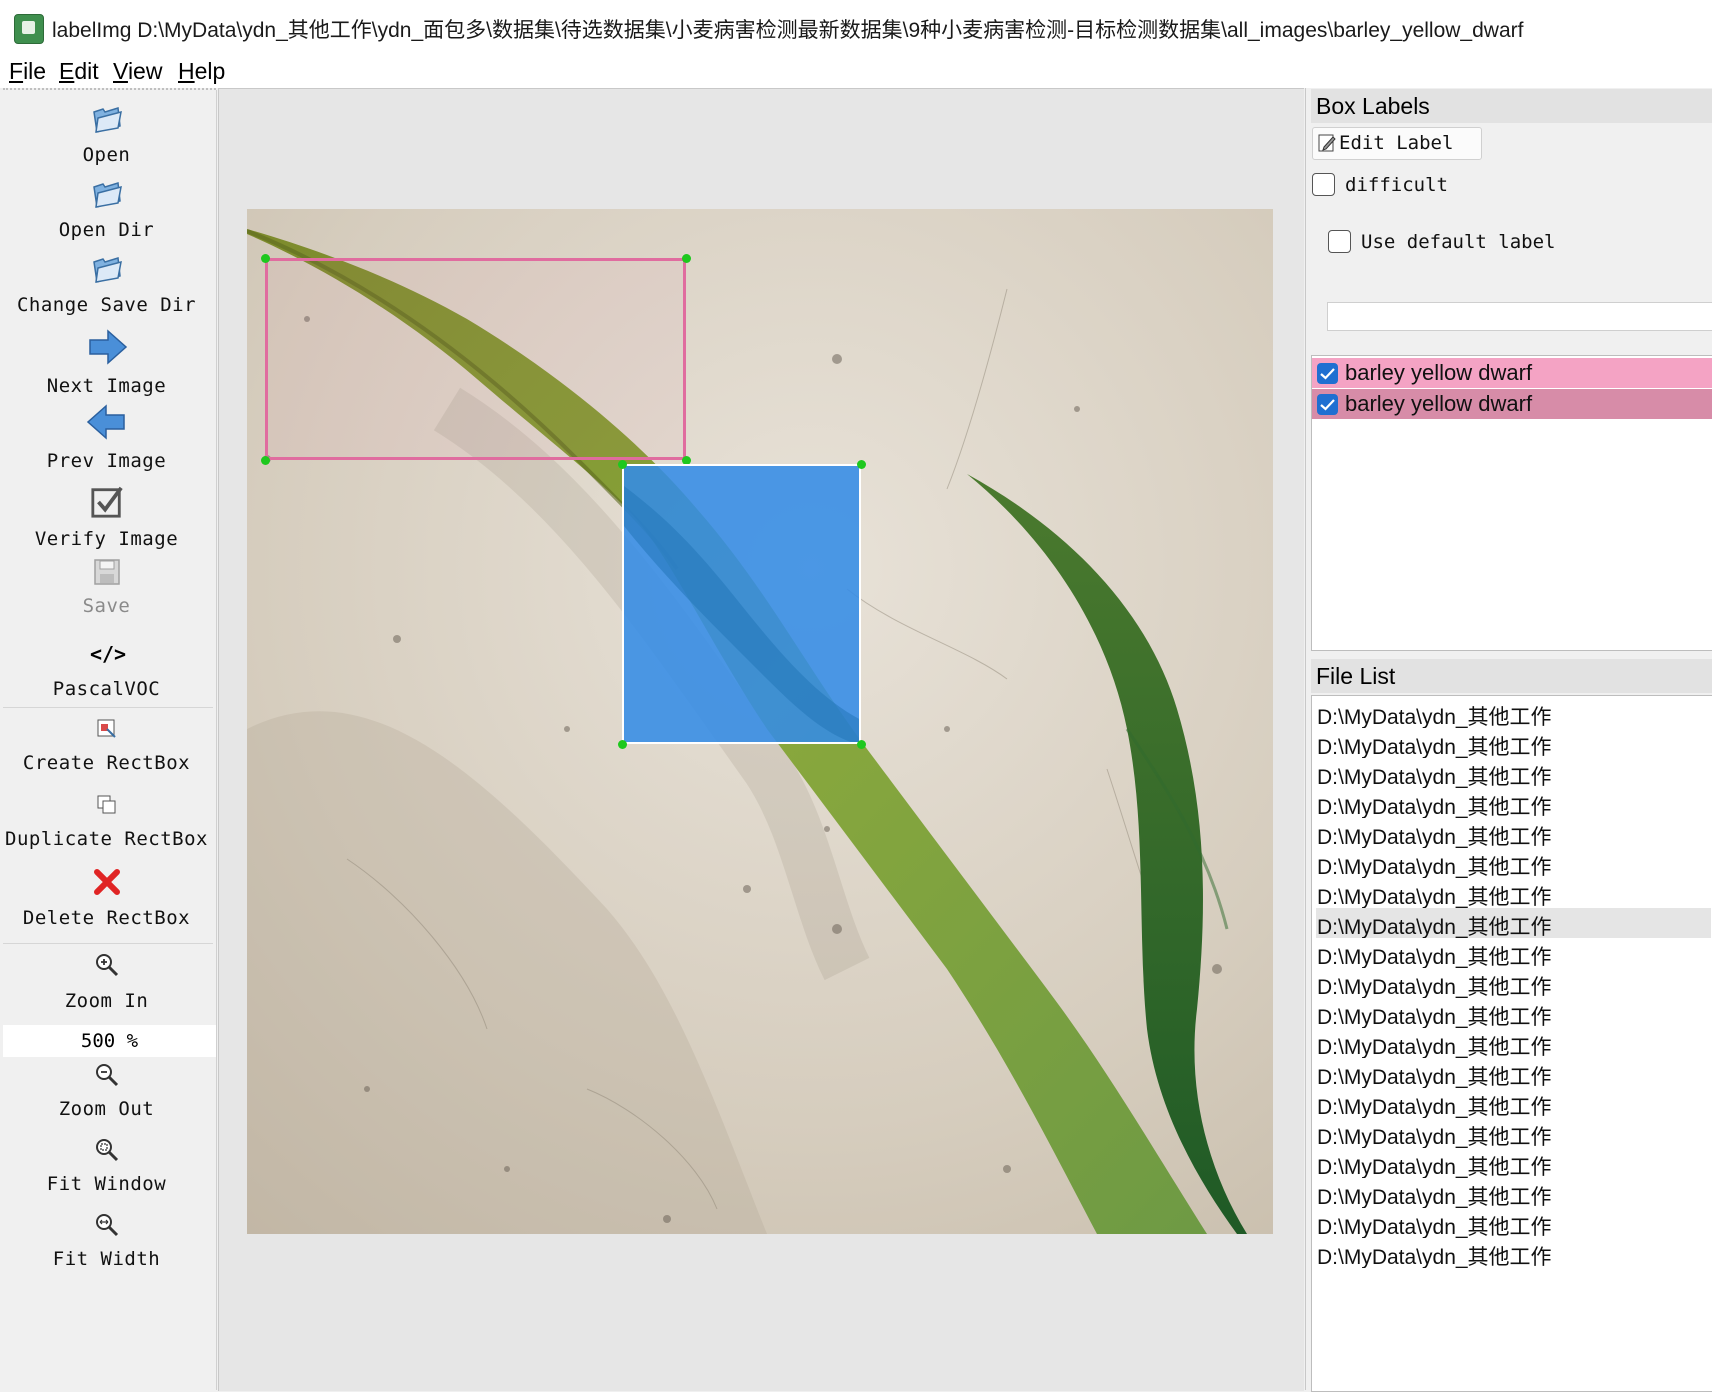 The width and height of the screenshot is (1712, 1392). I want to click on change-save-dir-label: Change Save Dir, so click(106, 305).